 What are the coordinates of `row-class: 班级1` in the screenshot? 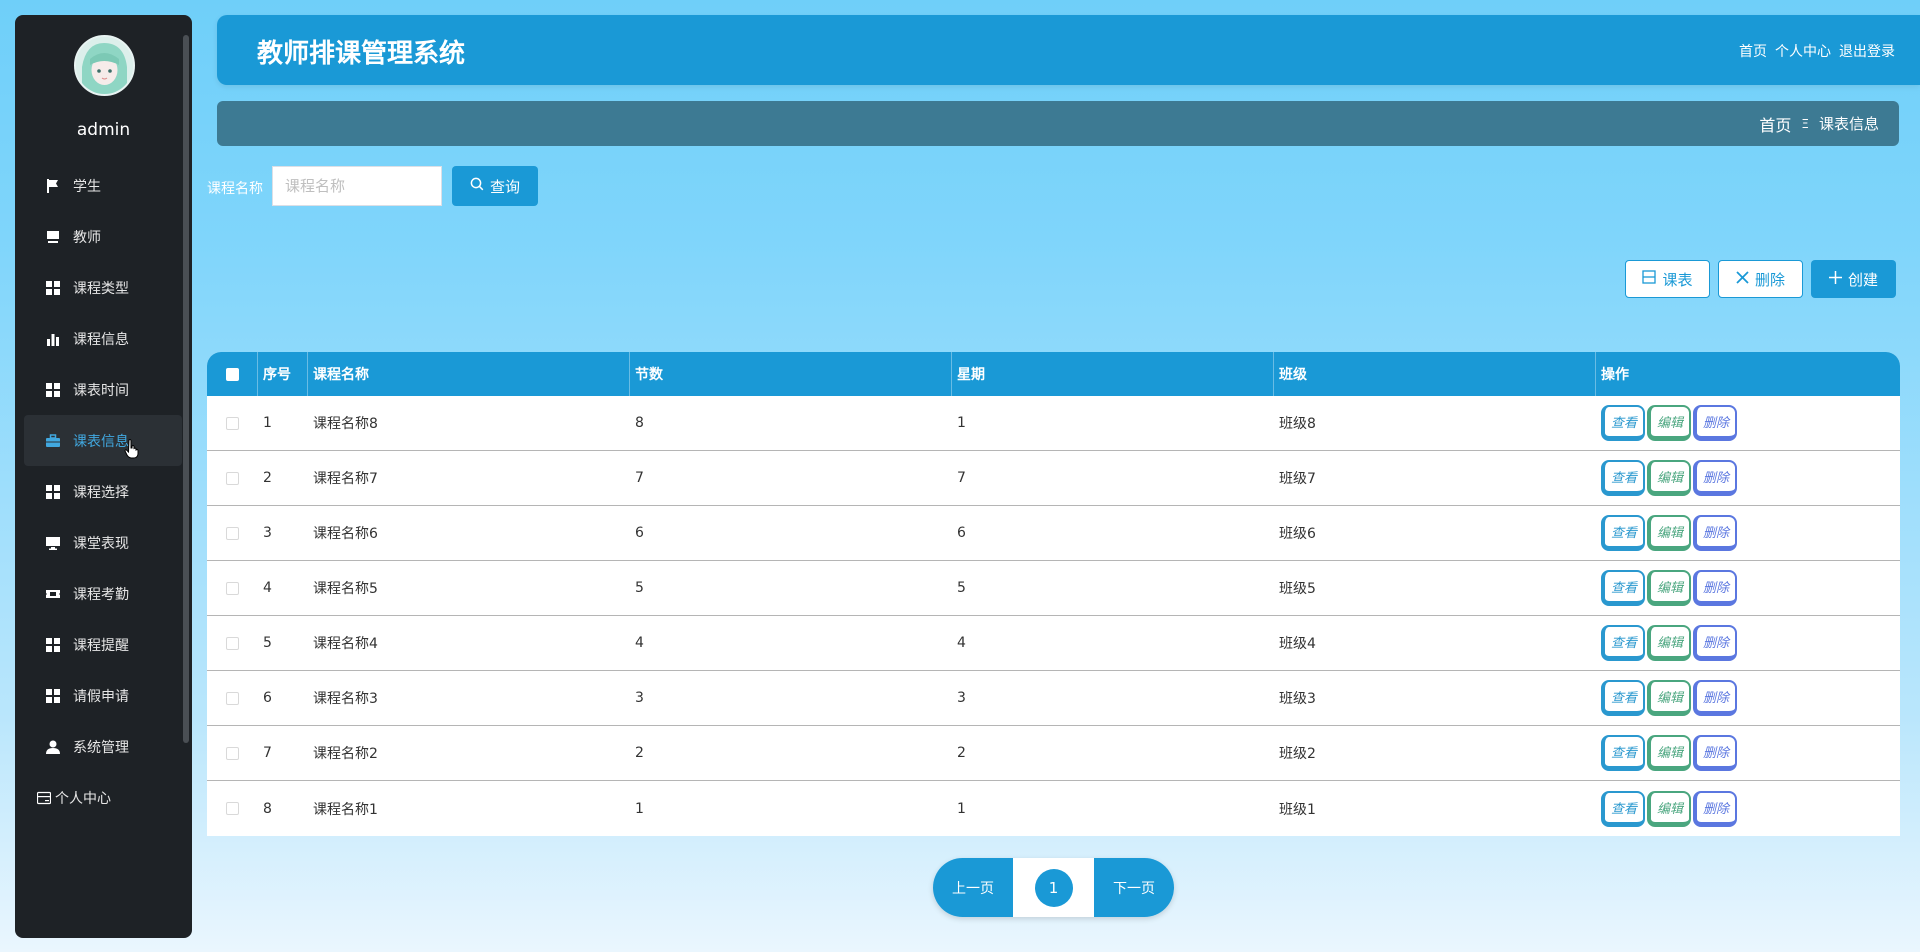 It's located at (1297, 809).